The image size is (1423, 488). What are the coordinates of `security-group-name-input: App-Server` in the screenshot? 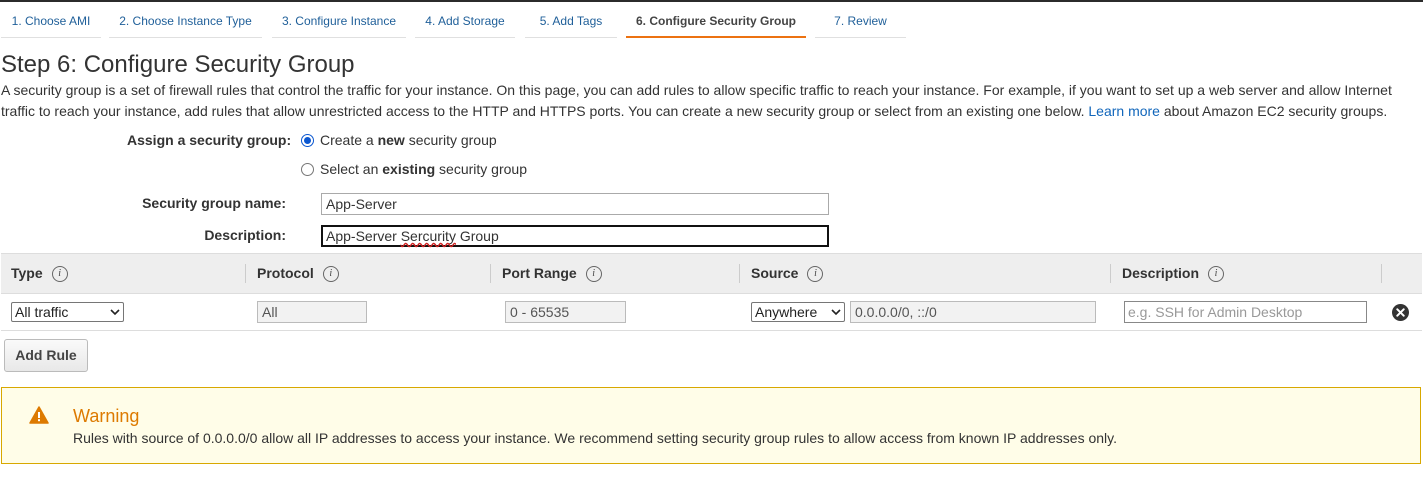 It's located at (575, 204).